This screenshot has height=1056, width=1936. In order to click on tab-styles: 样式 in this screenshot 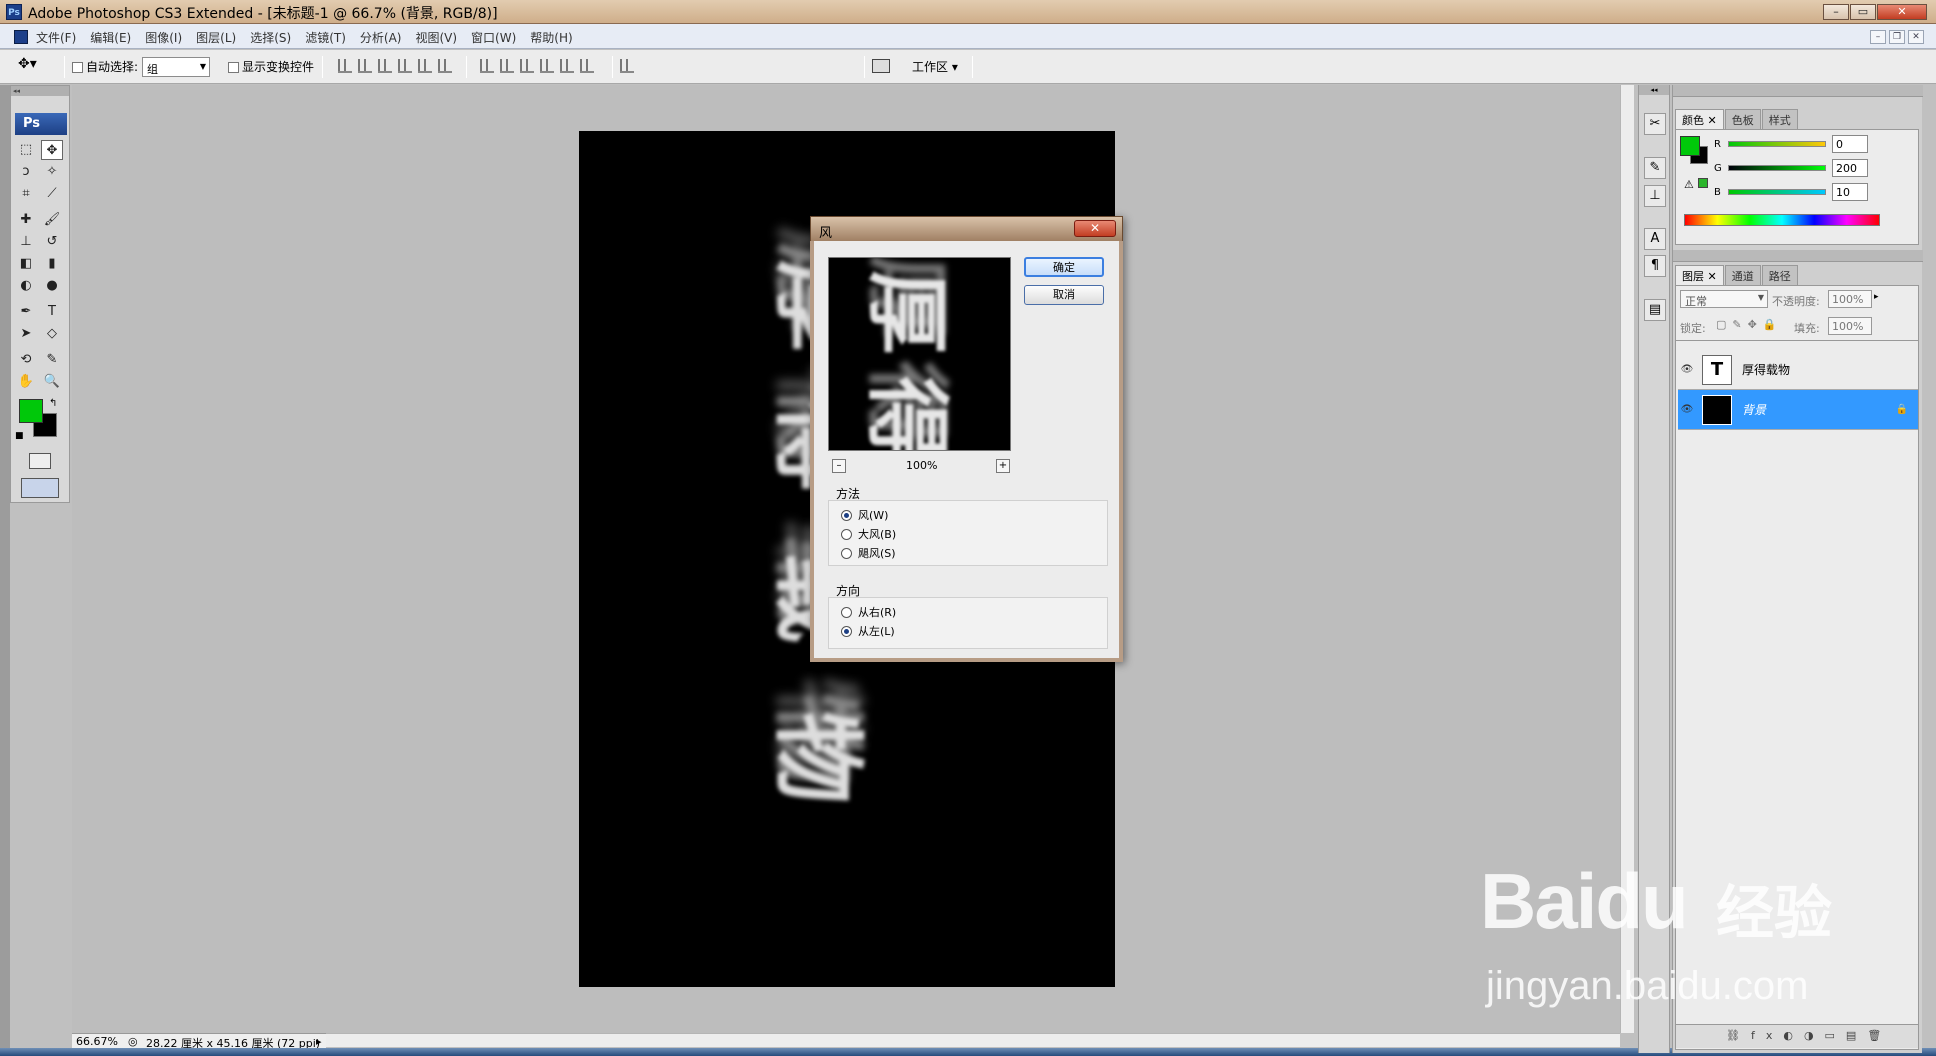, I will do `click(1779, 119)`.